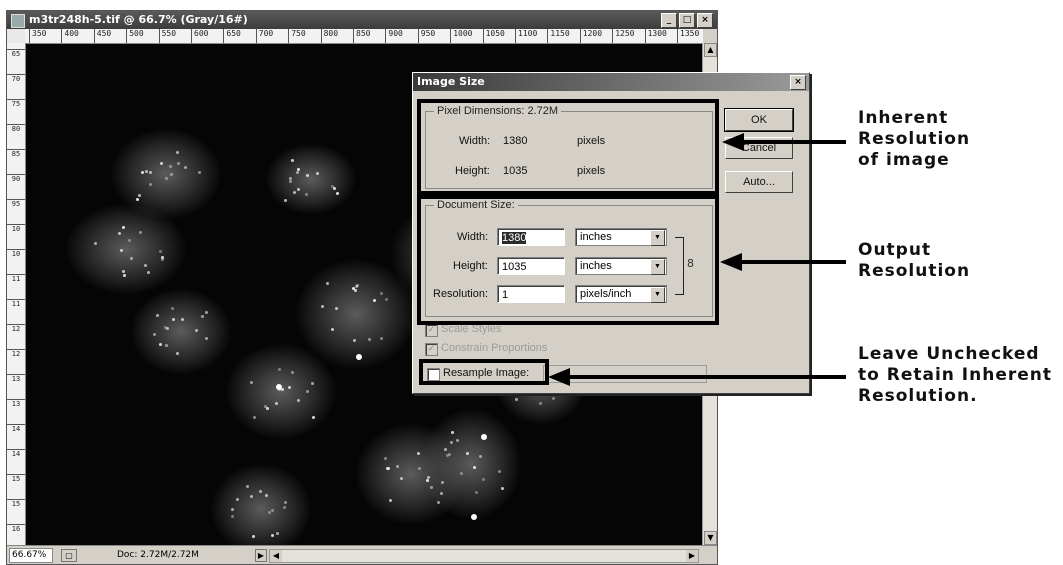  I want to click on constrain-proportions-checkbox: ✓, so click(431, 349).